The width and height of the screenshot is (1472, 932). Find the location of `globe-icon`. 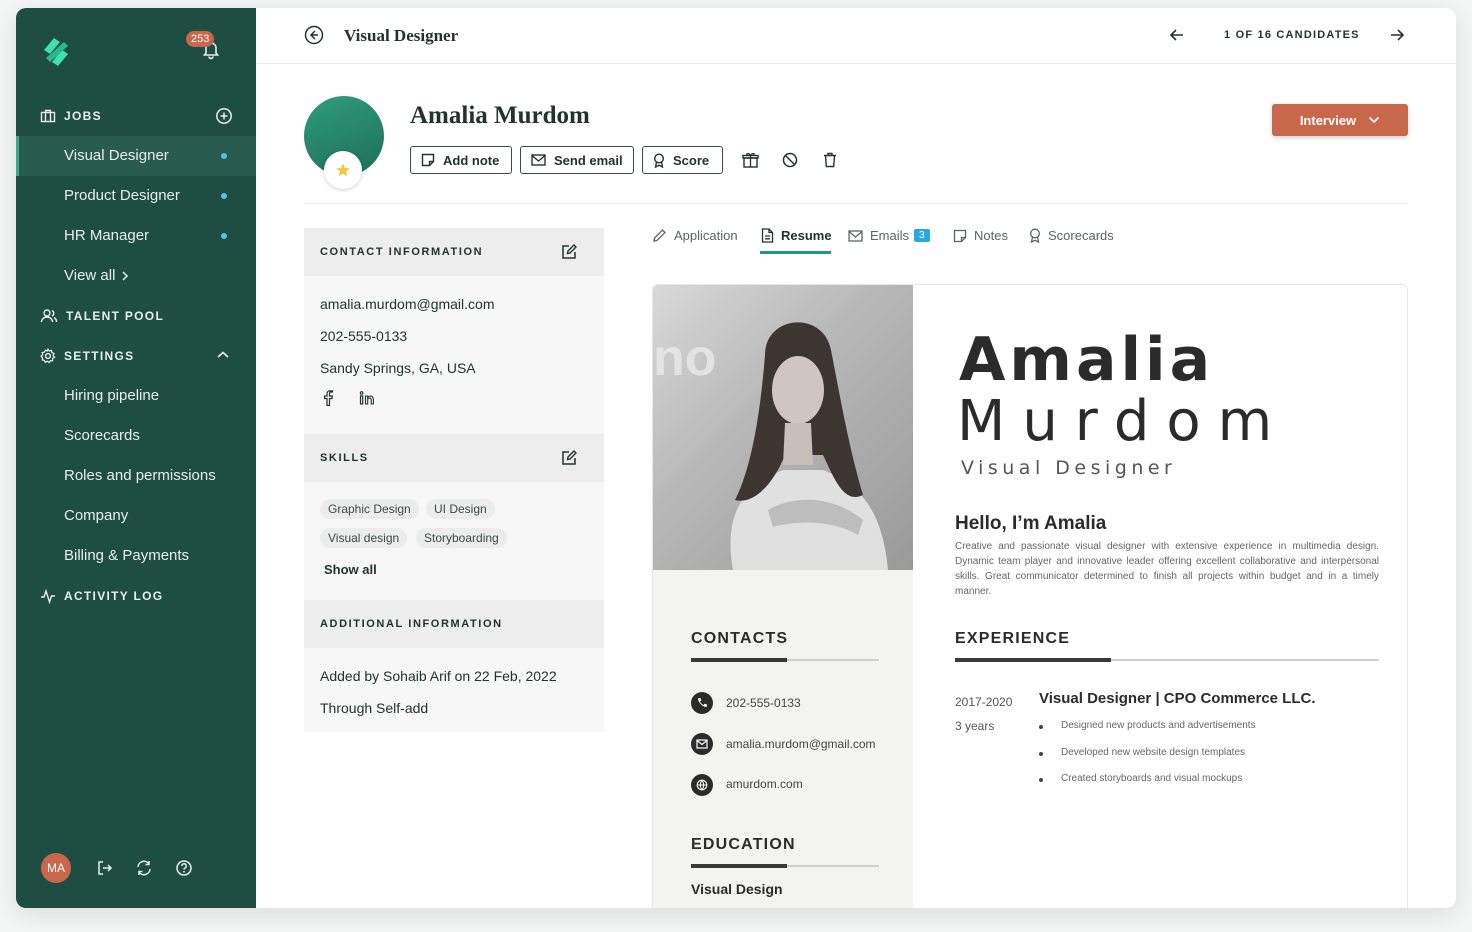

globe-icon is located at coordinates (702, 785).